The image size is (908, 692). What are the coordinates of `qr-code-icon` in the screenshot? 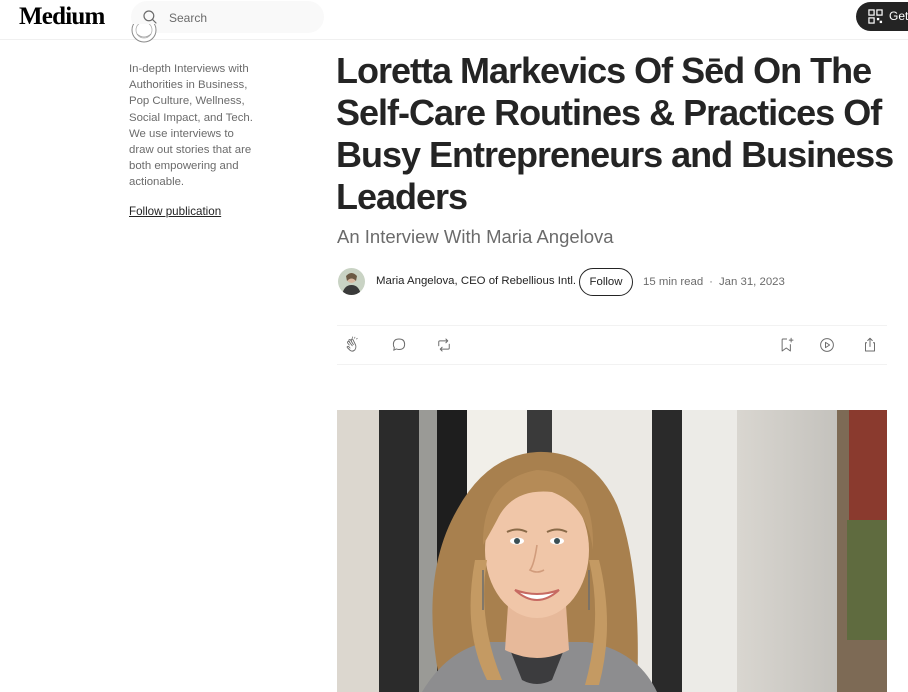 It's located at (875, 16).